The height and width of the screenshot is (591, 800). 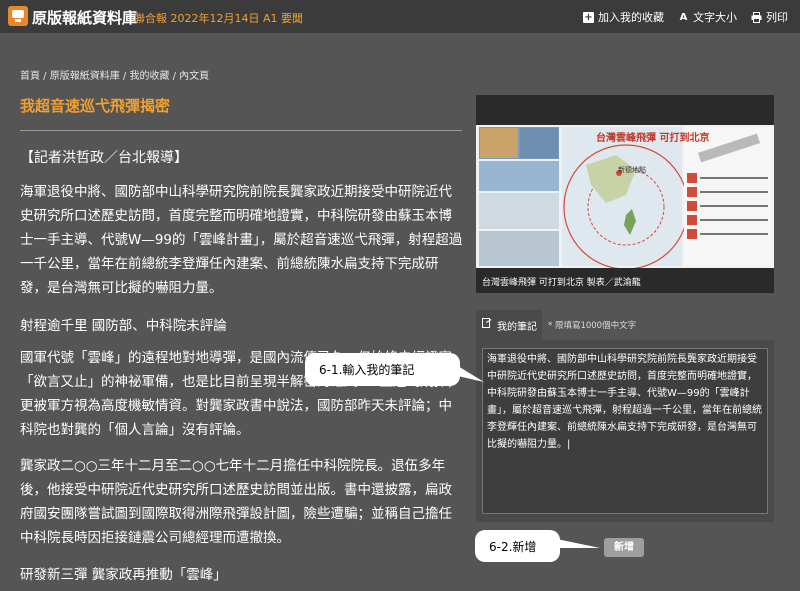 I want to click on title-divider, so click(x=241, y=130).